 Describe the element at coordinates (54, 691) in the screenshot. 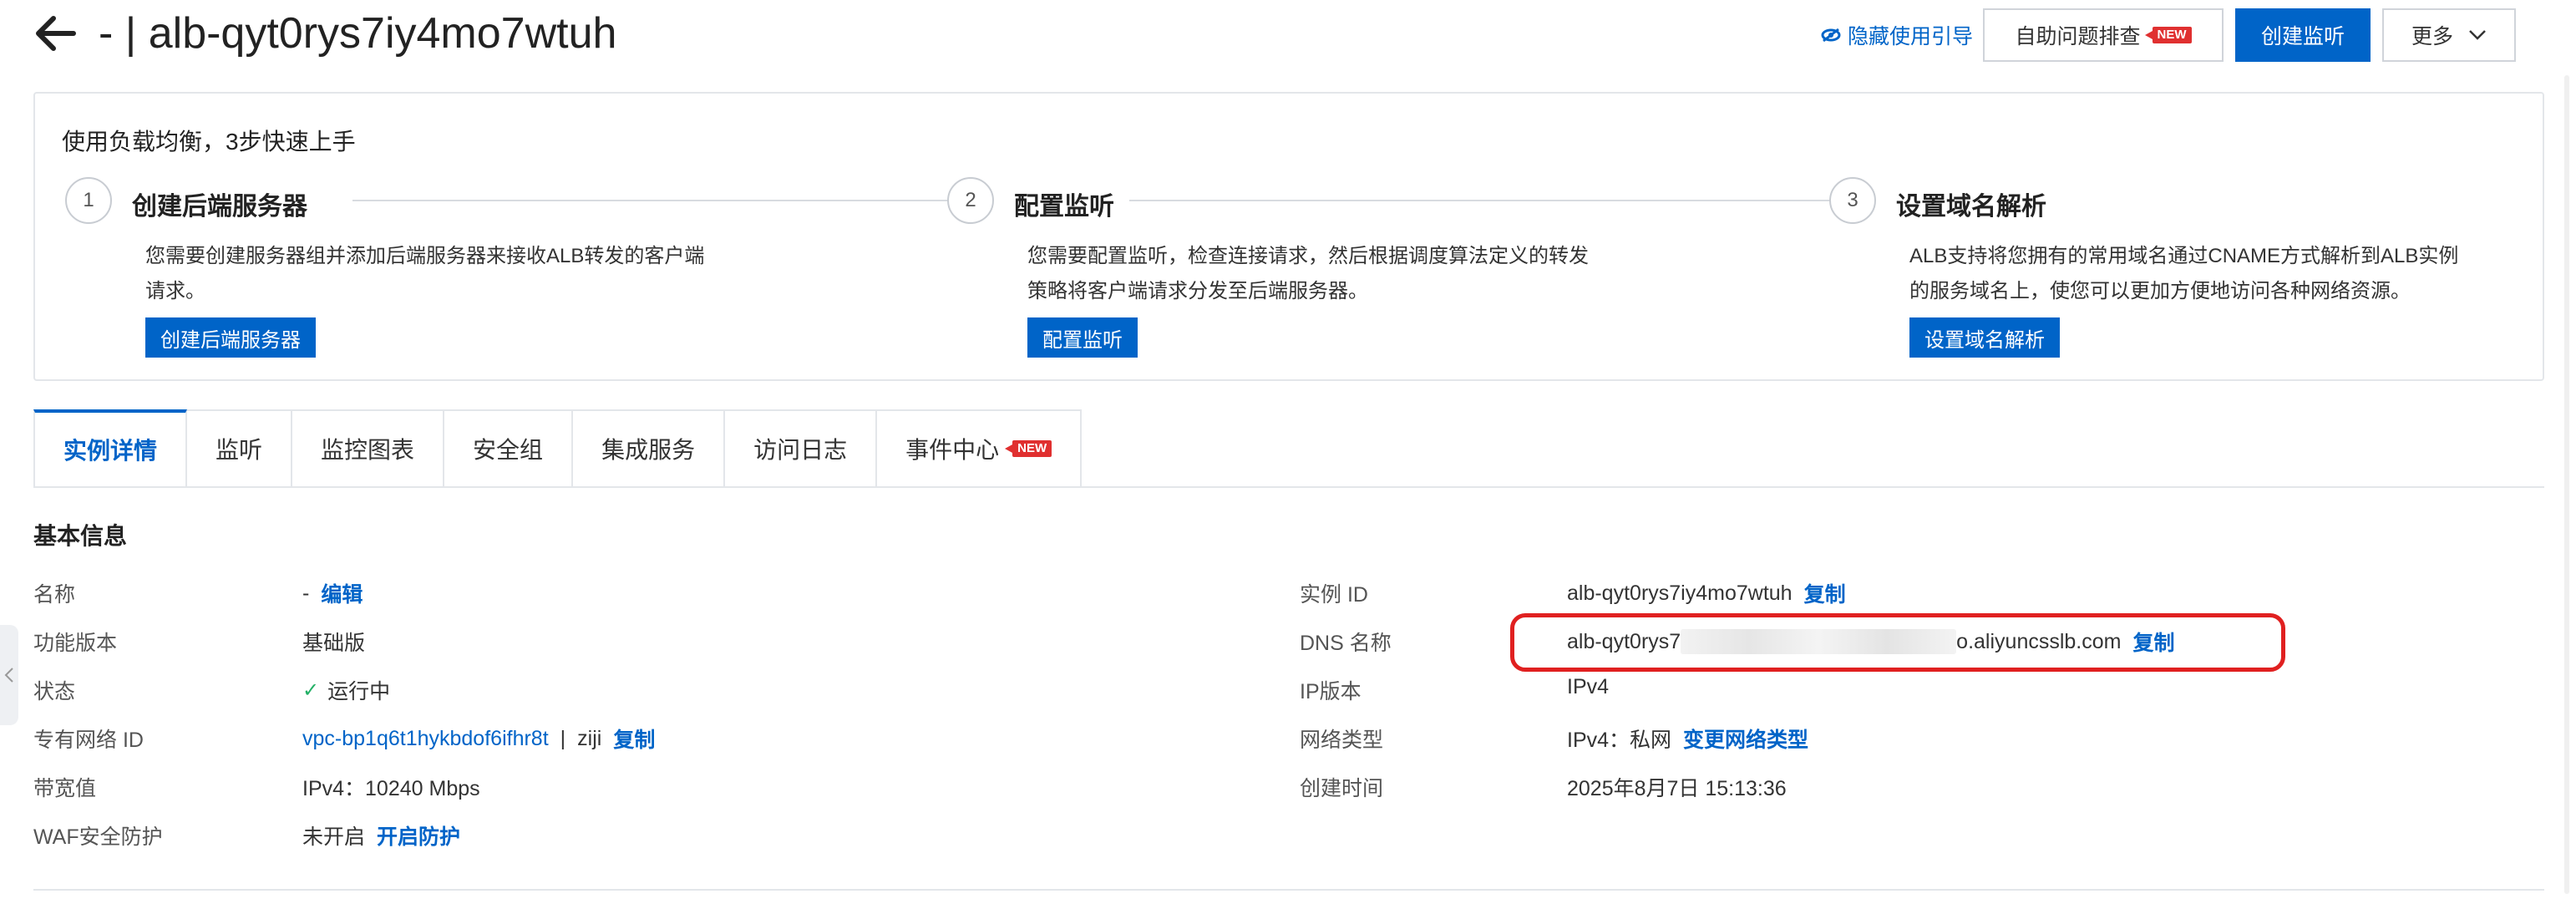

I see `status-label: 状态` at that location.